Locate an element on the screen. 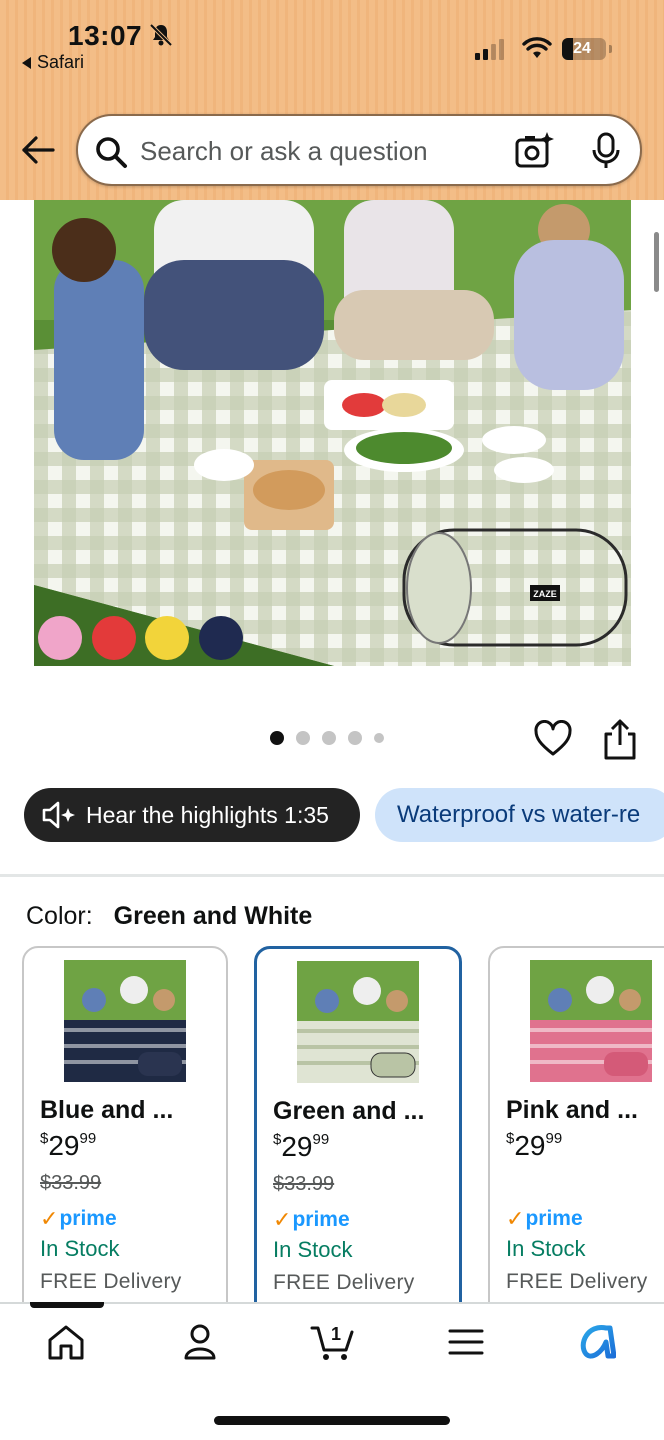  microphone-icon is located at coordinates (606, 151).